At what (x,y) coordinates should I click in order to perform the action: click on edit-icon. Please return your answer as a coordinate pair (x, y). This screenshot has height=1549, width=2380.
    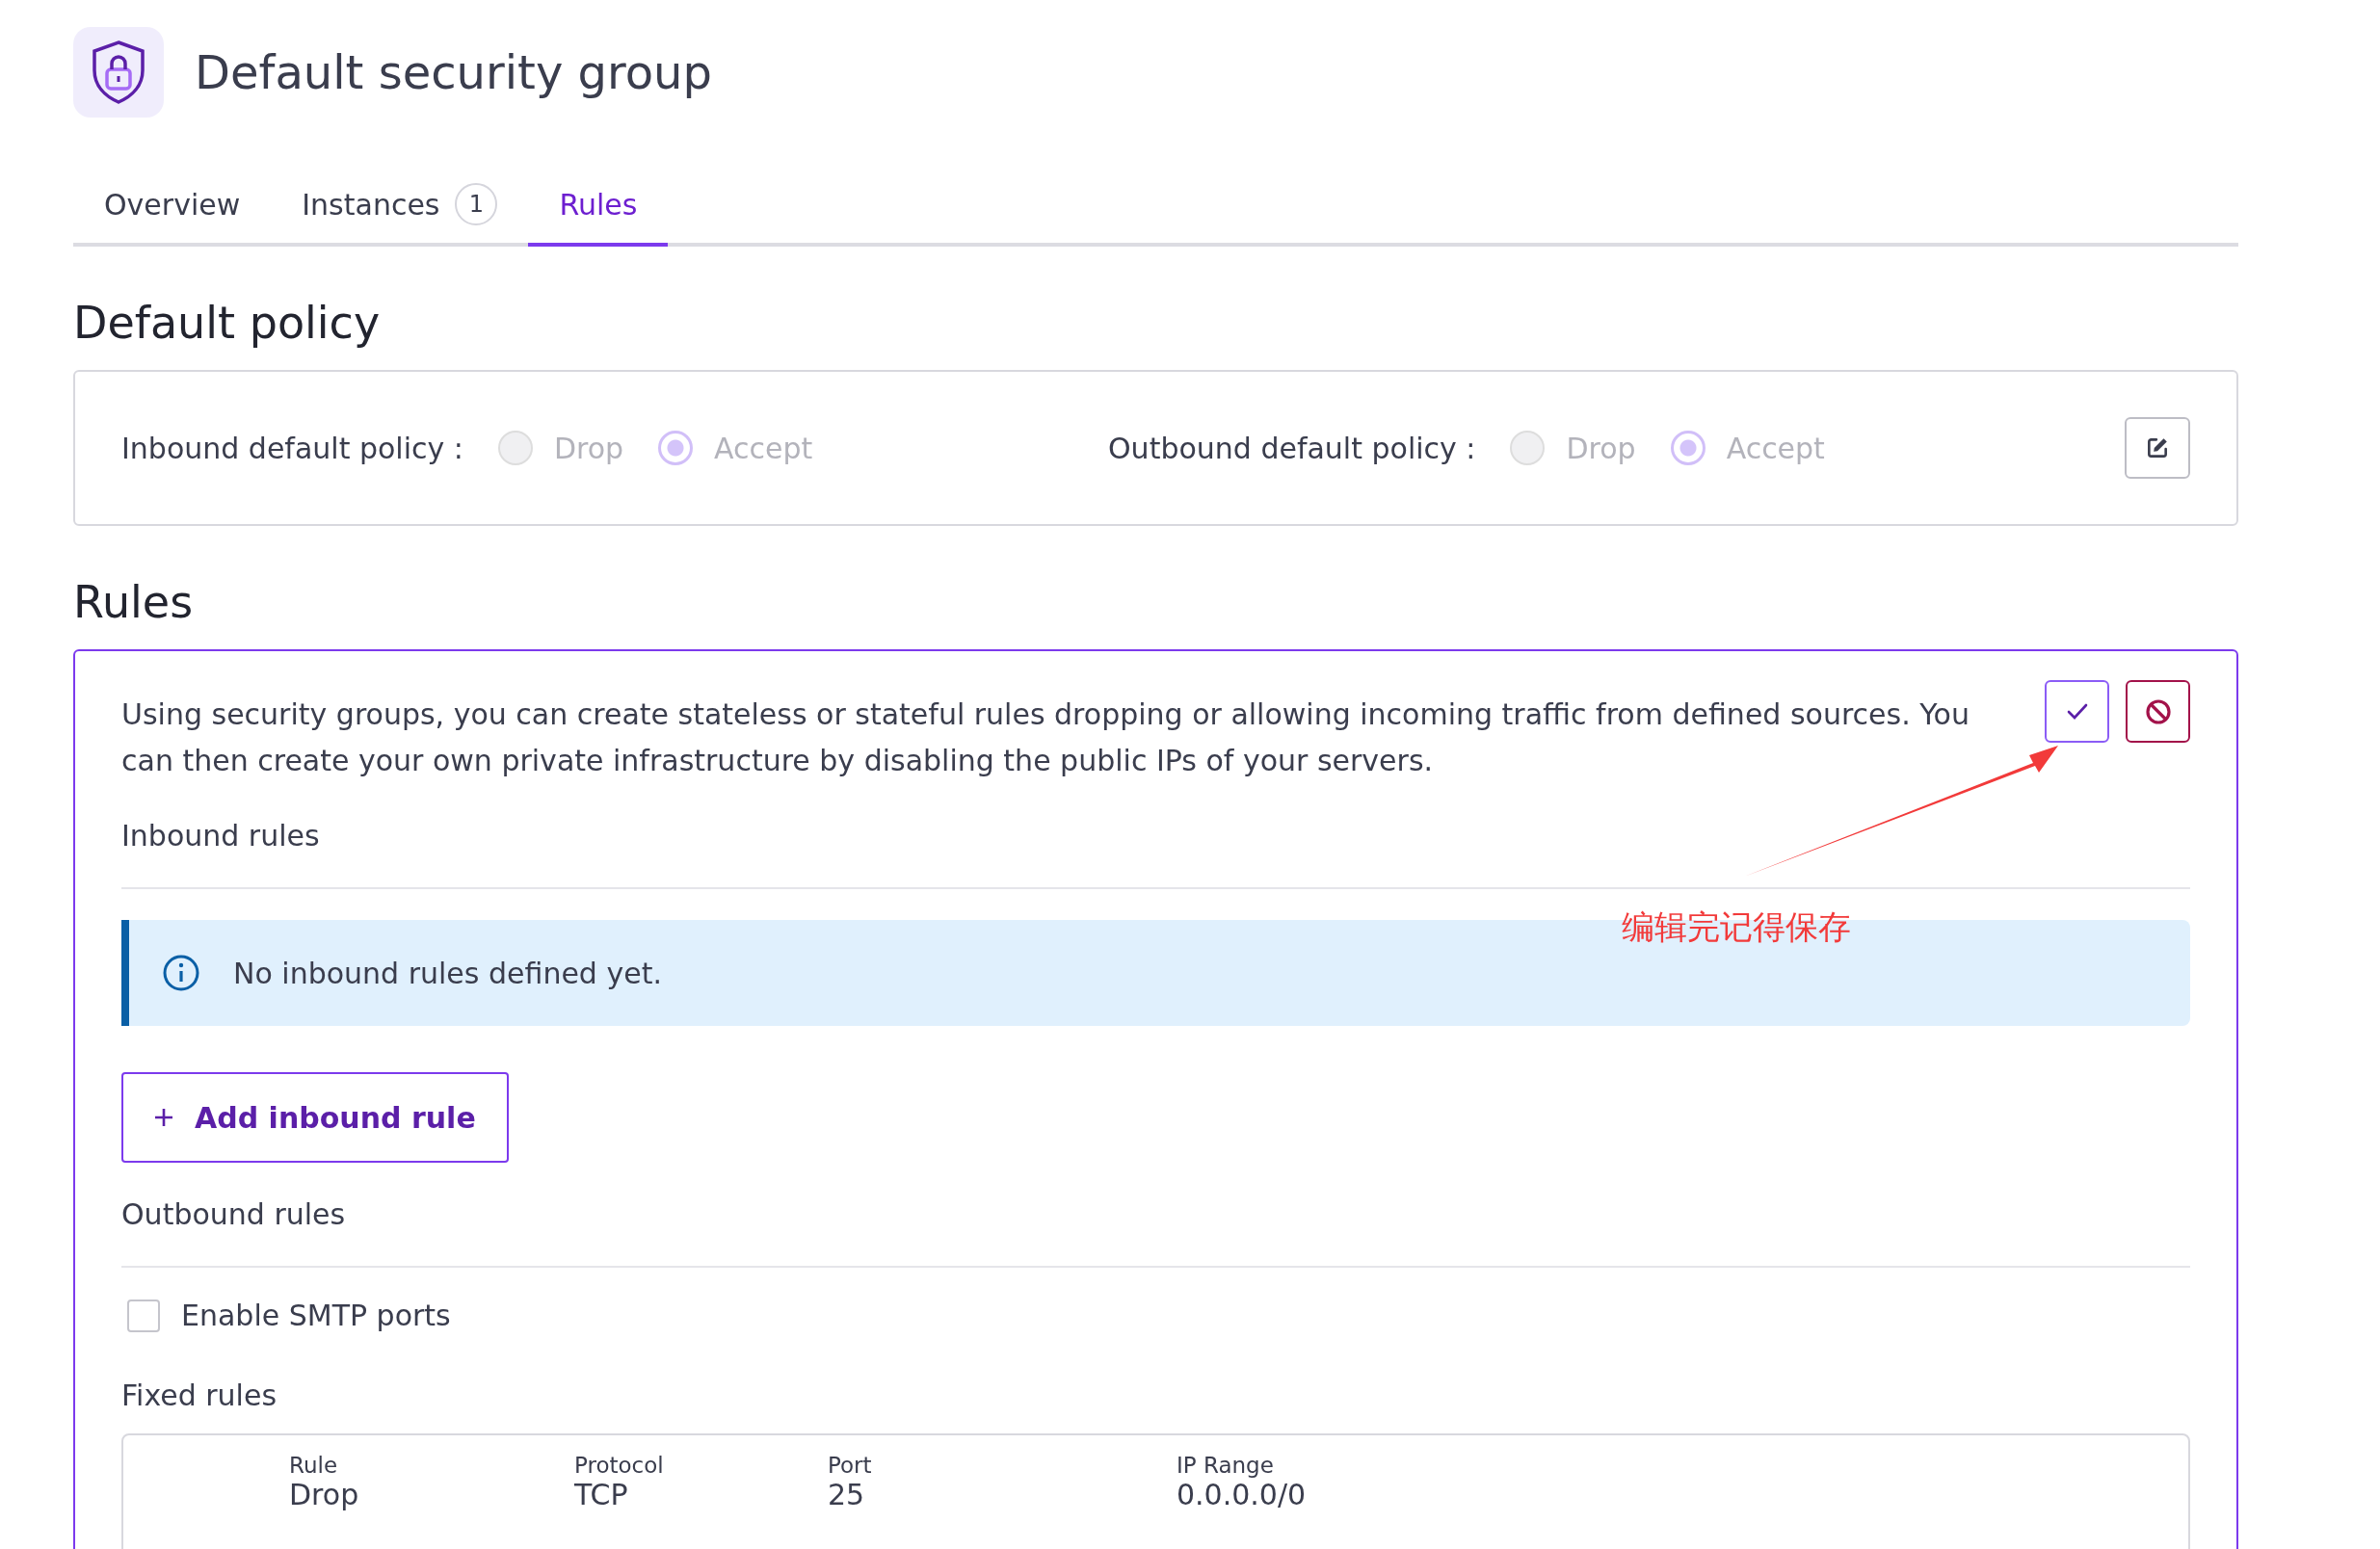
    Looking at the image, I should click on (2157, 447).